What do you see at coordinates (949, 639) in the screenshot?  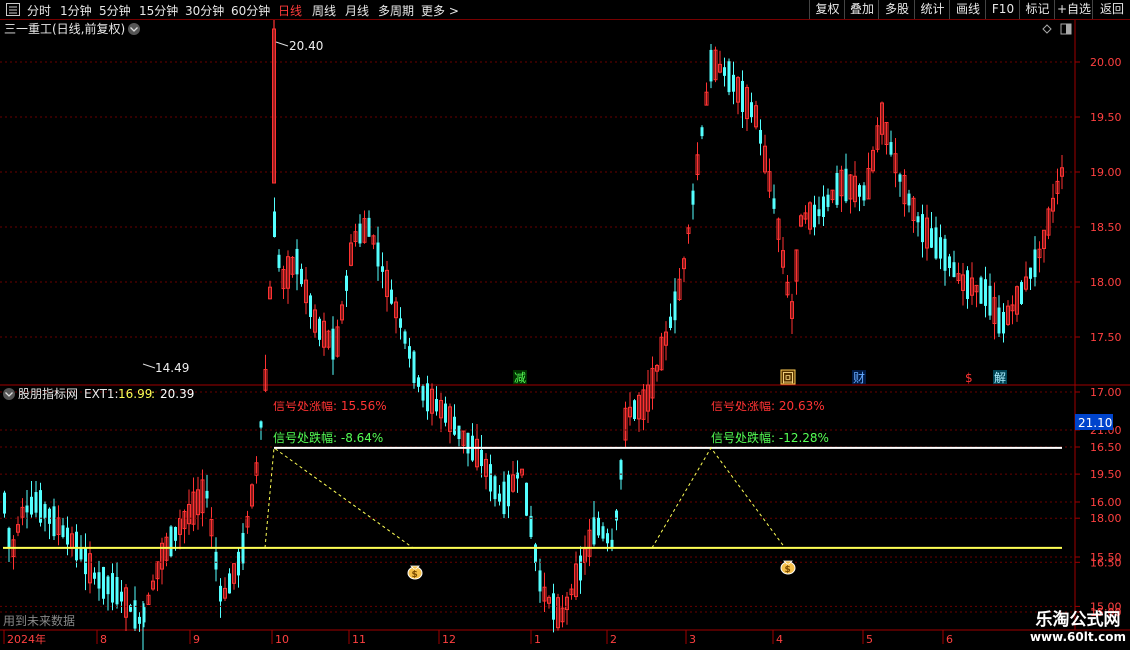 I see `time-tick-label: 6` at bounding box center [949, 639].